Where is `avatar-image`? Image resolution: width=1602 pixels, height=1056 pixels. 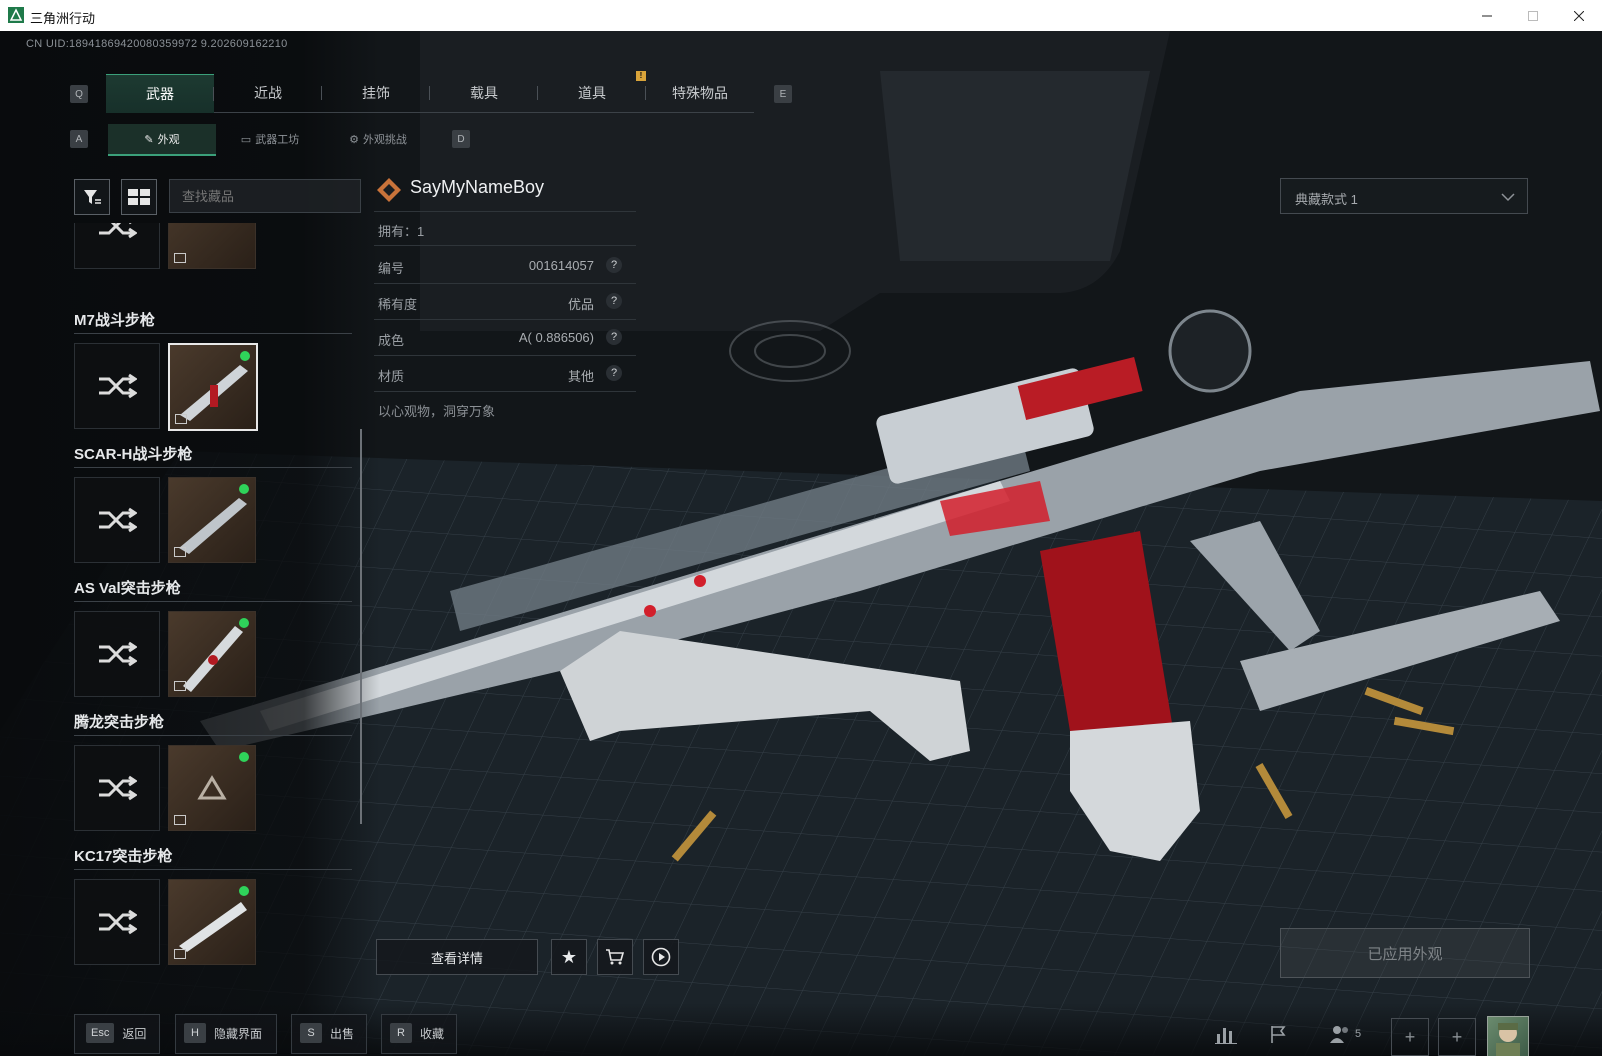
avatar-image is located at coordinates (1508, 1039).